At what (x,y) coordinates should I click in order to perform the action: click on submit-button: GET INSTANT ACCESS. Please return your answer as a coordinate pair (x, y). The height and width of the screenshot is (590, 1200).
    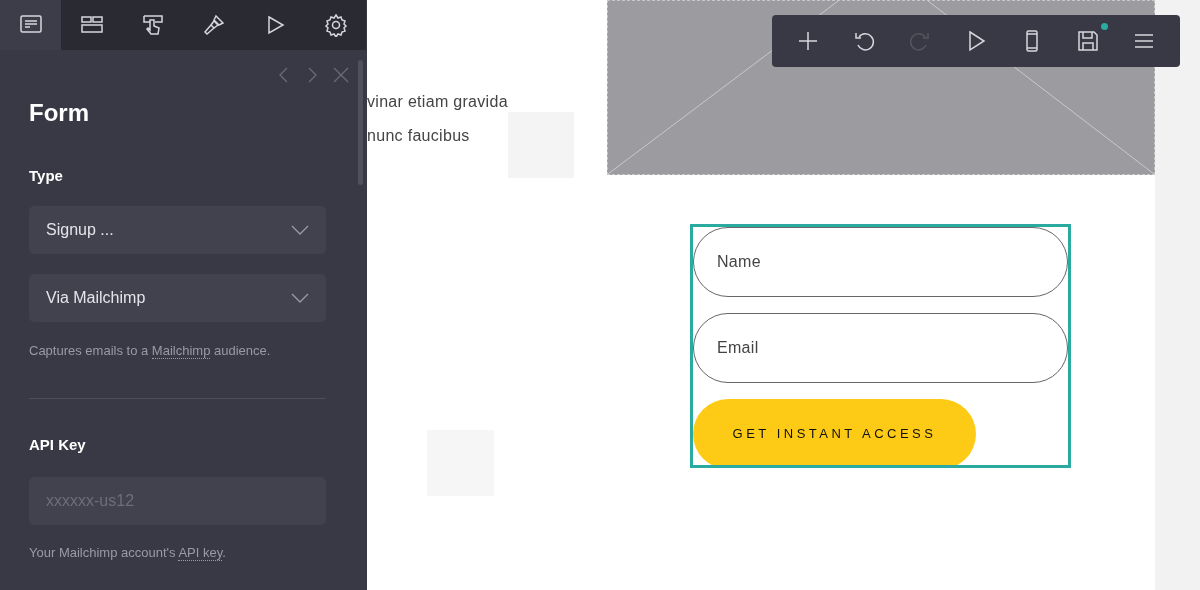
    Looking at the image, I should click on (834, 432).